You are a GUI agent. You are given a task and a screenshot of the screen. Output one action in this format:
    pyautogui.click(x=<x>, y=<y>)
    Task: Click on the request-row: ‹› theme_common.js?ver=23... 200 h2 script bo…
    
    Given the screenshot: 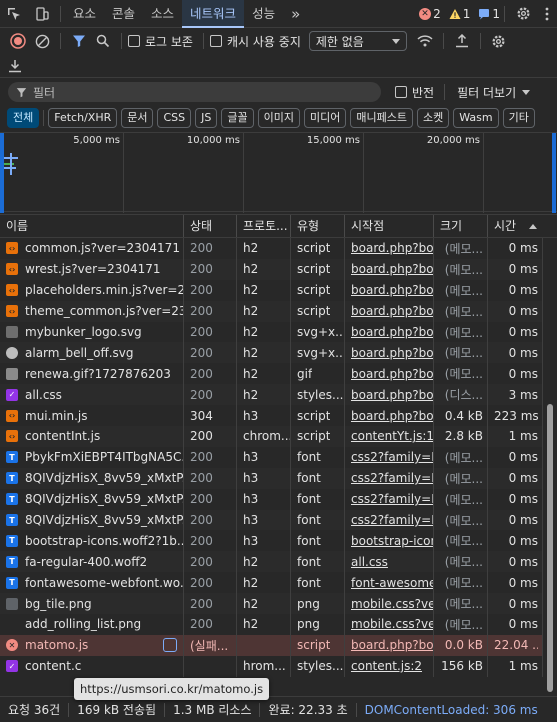 What is the action you would take?
    pyautogui.click(x=271, y=311)
    